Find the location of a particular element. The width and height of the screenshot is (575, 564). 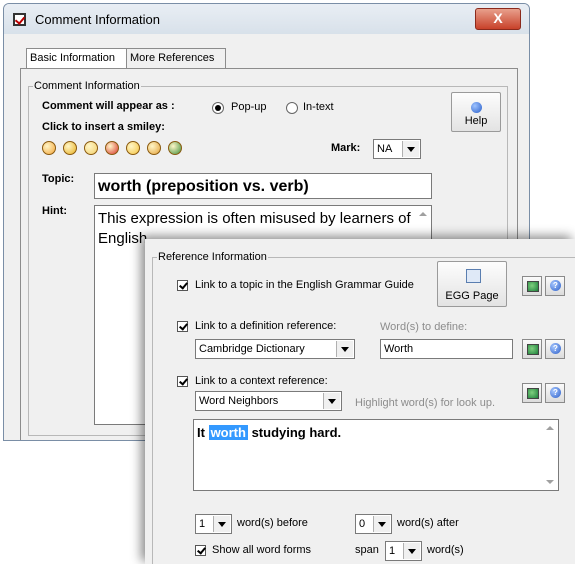

context-source-value: Word Neighbors is located at coordinates (239, 401).